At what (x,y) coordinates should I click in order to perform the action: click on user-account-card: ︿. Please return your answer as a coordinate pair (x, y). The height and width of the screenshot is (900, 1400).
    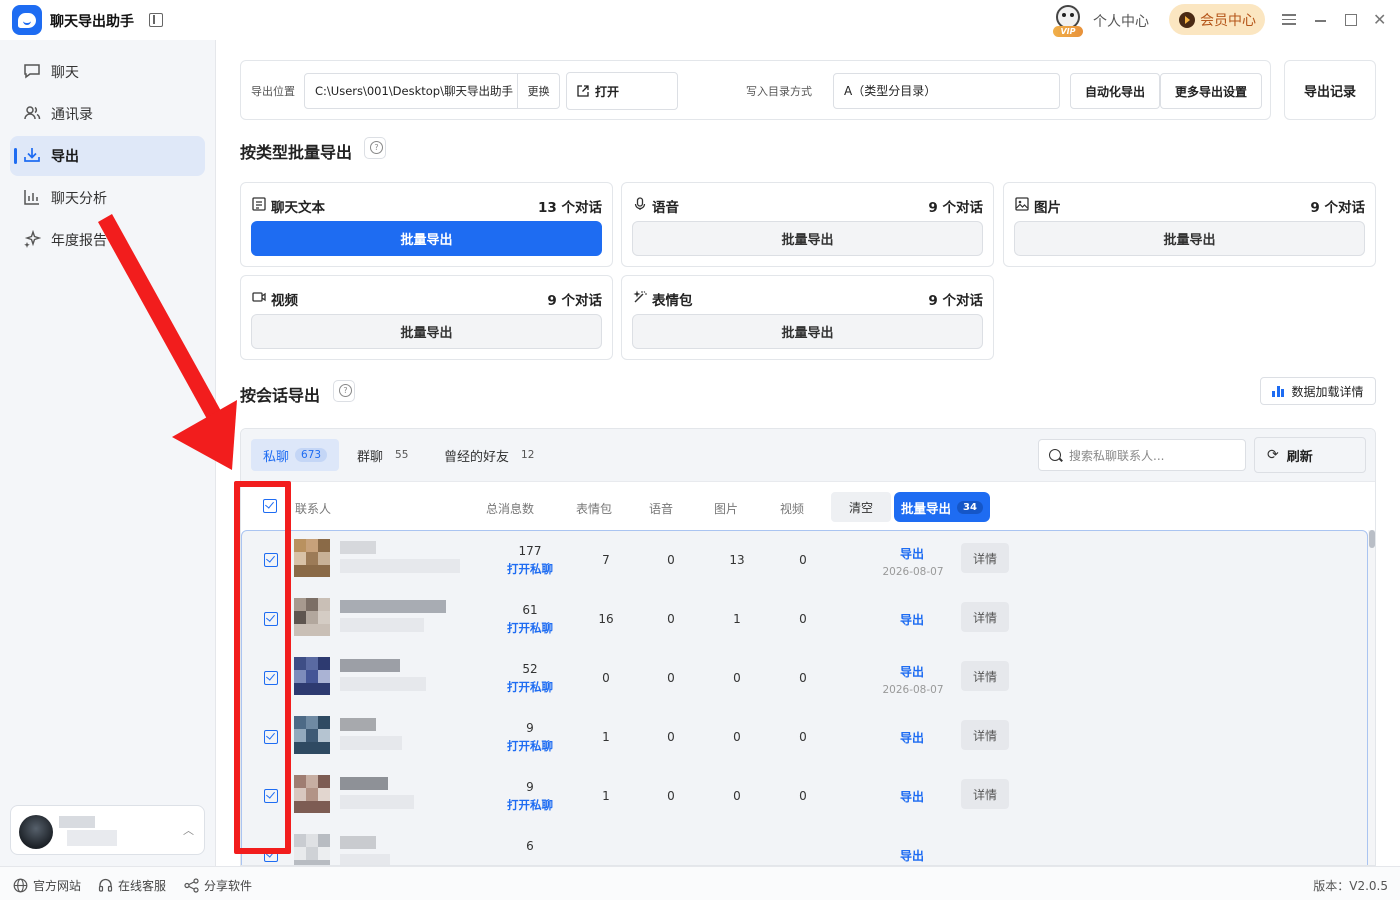
    Looking at the image, I should click on (107, 830).